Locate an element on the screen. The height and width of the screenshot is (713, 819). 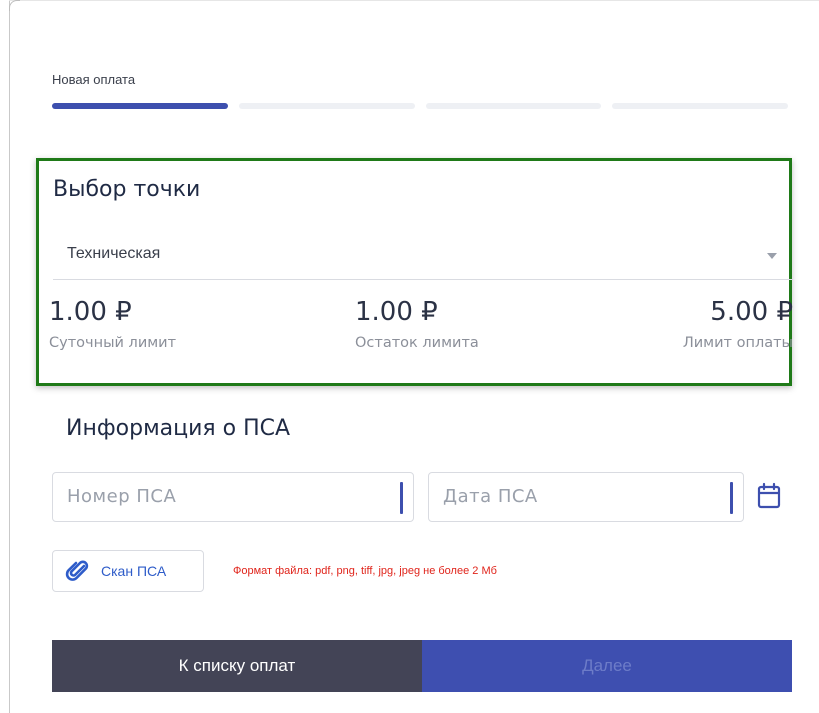
chevron-down-icon is located at coordinates (772, 256).